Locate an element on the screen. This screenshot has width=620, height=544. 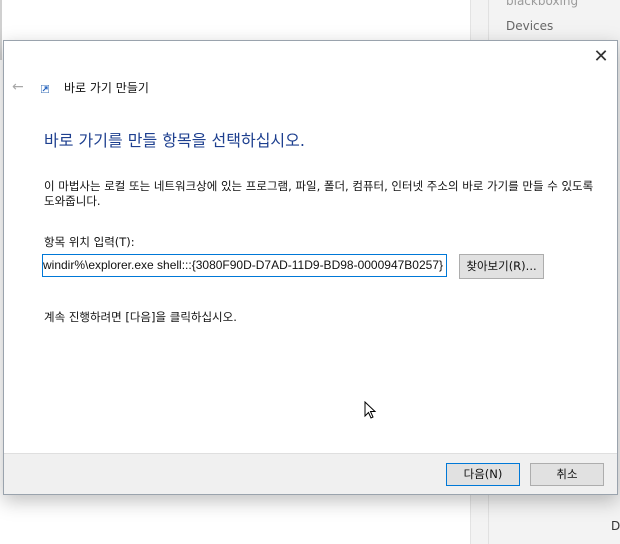
background-nav-item: blackboxing is located at coordinates (542, 4).